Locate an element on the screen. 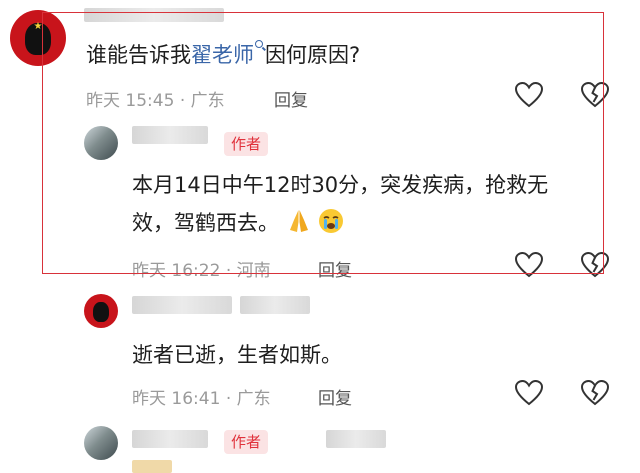  teacher-search-link: 翟老师 is located at coordinates (228, 53).